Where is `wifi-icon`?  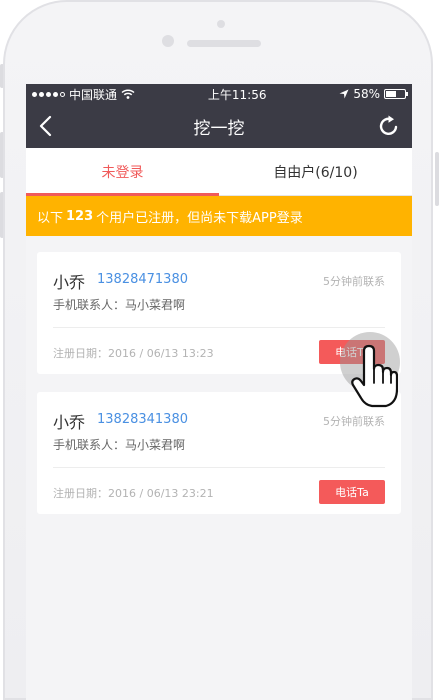 wifi-icon is located at coordinates (128, 94).